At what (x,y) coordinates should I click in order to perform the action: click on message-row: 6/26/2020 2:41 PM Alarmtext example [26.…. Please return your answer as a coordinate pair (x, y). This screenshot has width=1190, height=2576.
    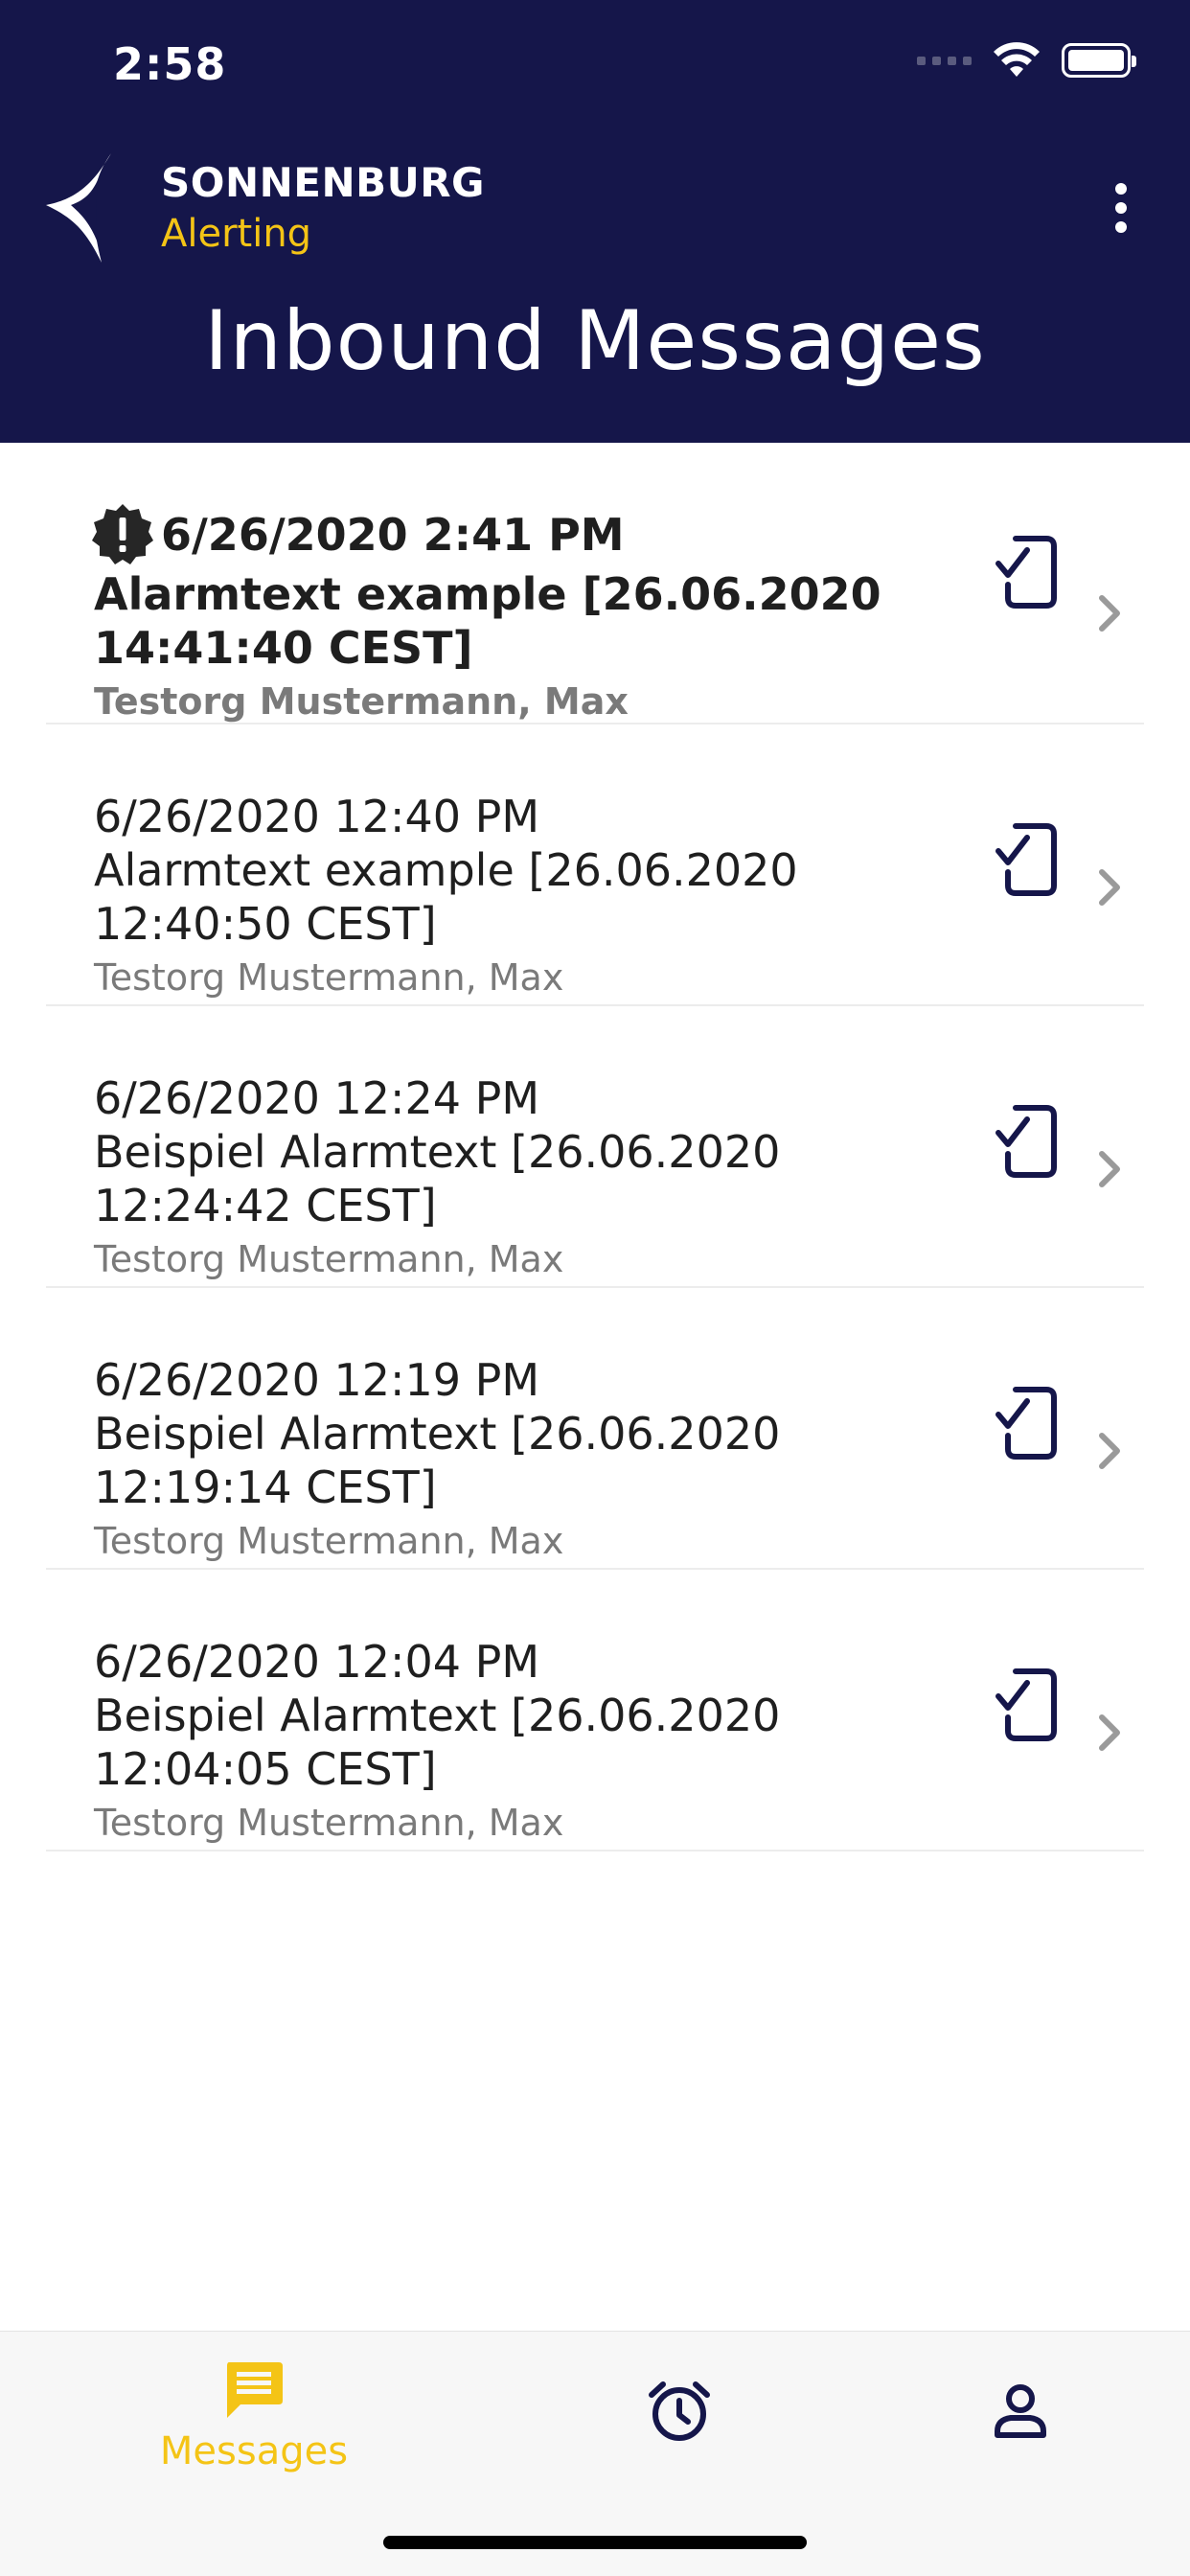
    Looking at the image, I should click on (595, 583).